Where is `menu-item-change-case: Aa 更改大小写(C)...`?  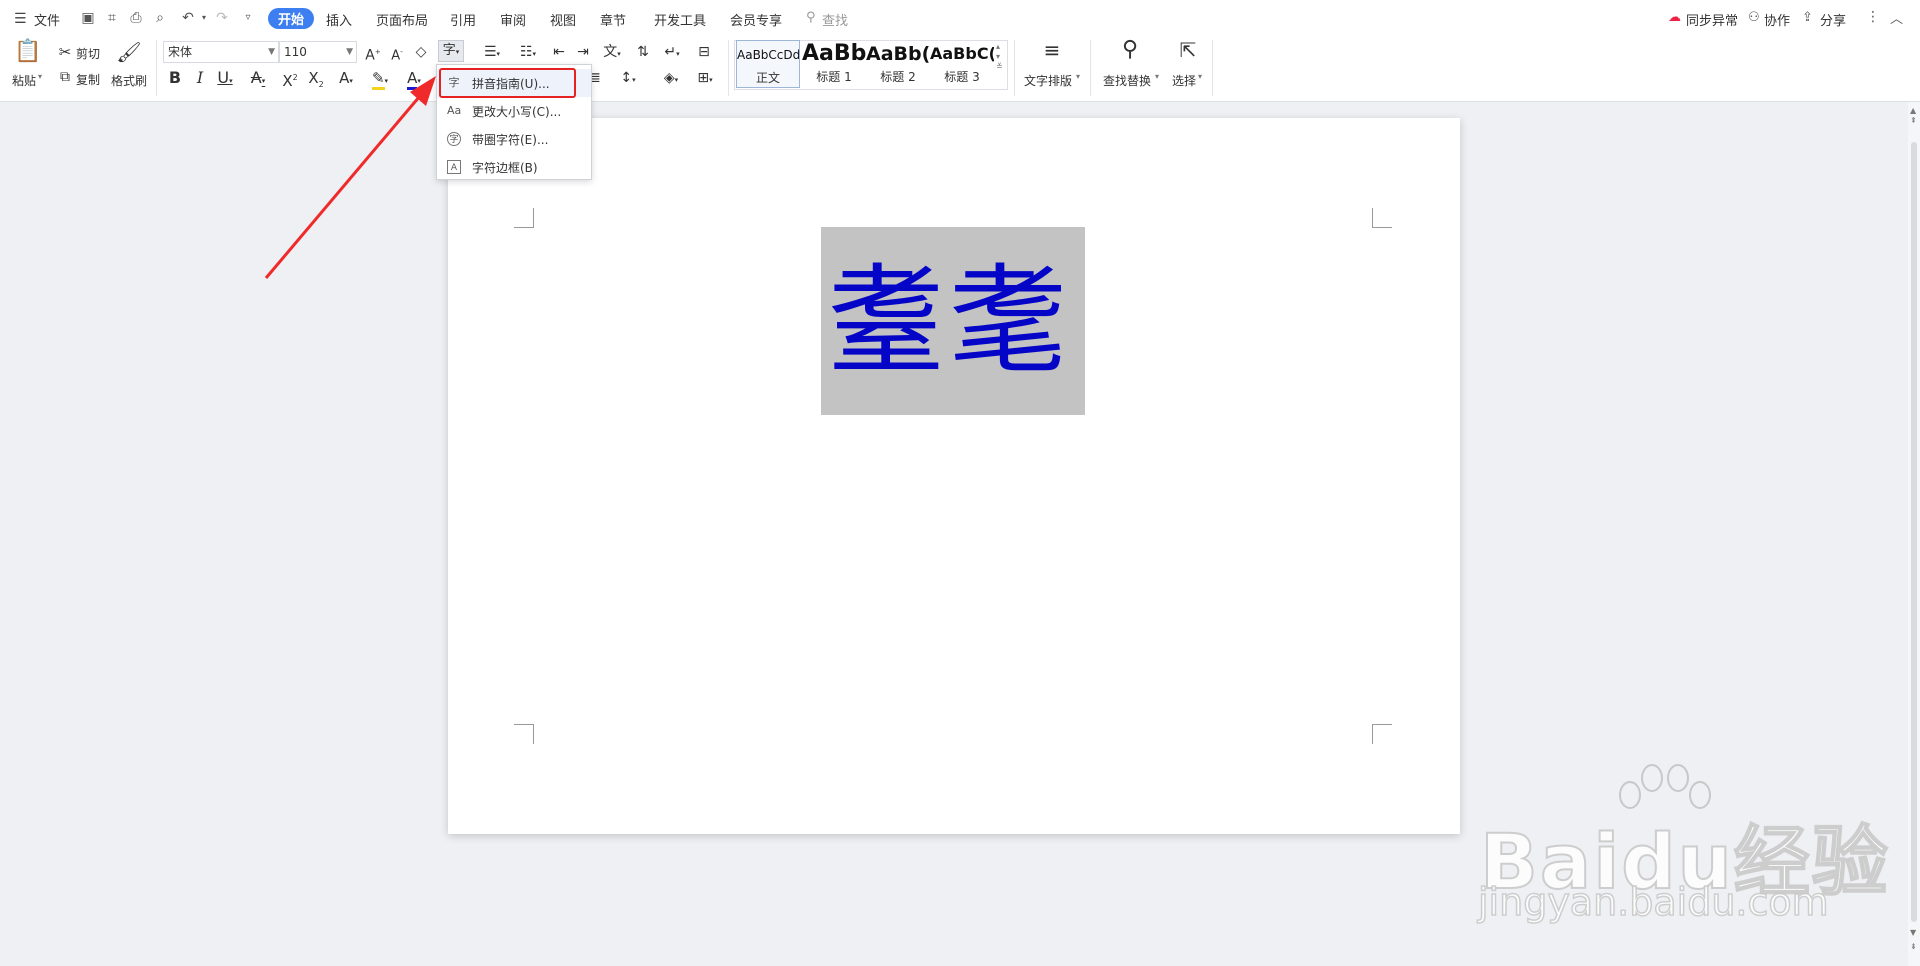
menu-item-change-case: Aa 更改大小写(C)... is located at coordinates (514, 111).